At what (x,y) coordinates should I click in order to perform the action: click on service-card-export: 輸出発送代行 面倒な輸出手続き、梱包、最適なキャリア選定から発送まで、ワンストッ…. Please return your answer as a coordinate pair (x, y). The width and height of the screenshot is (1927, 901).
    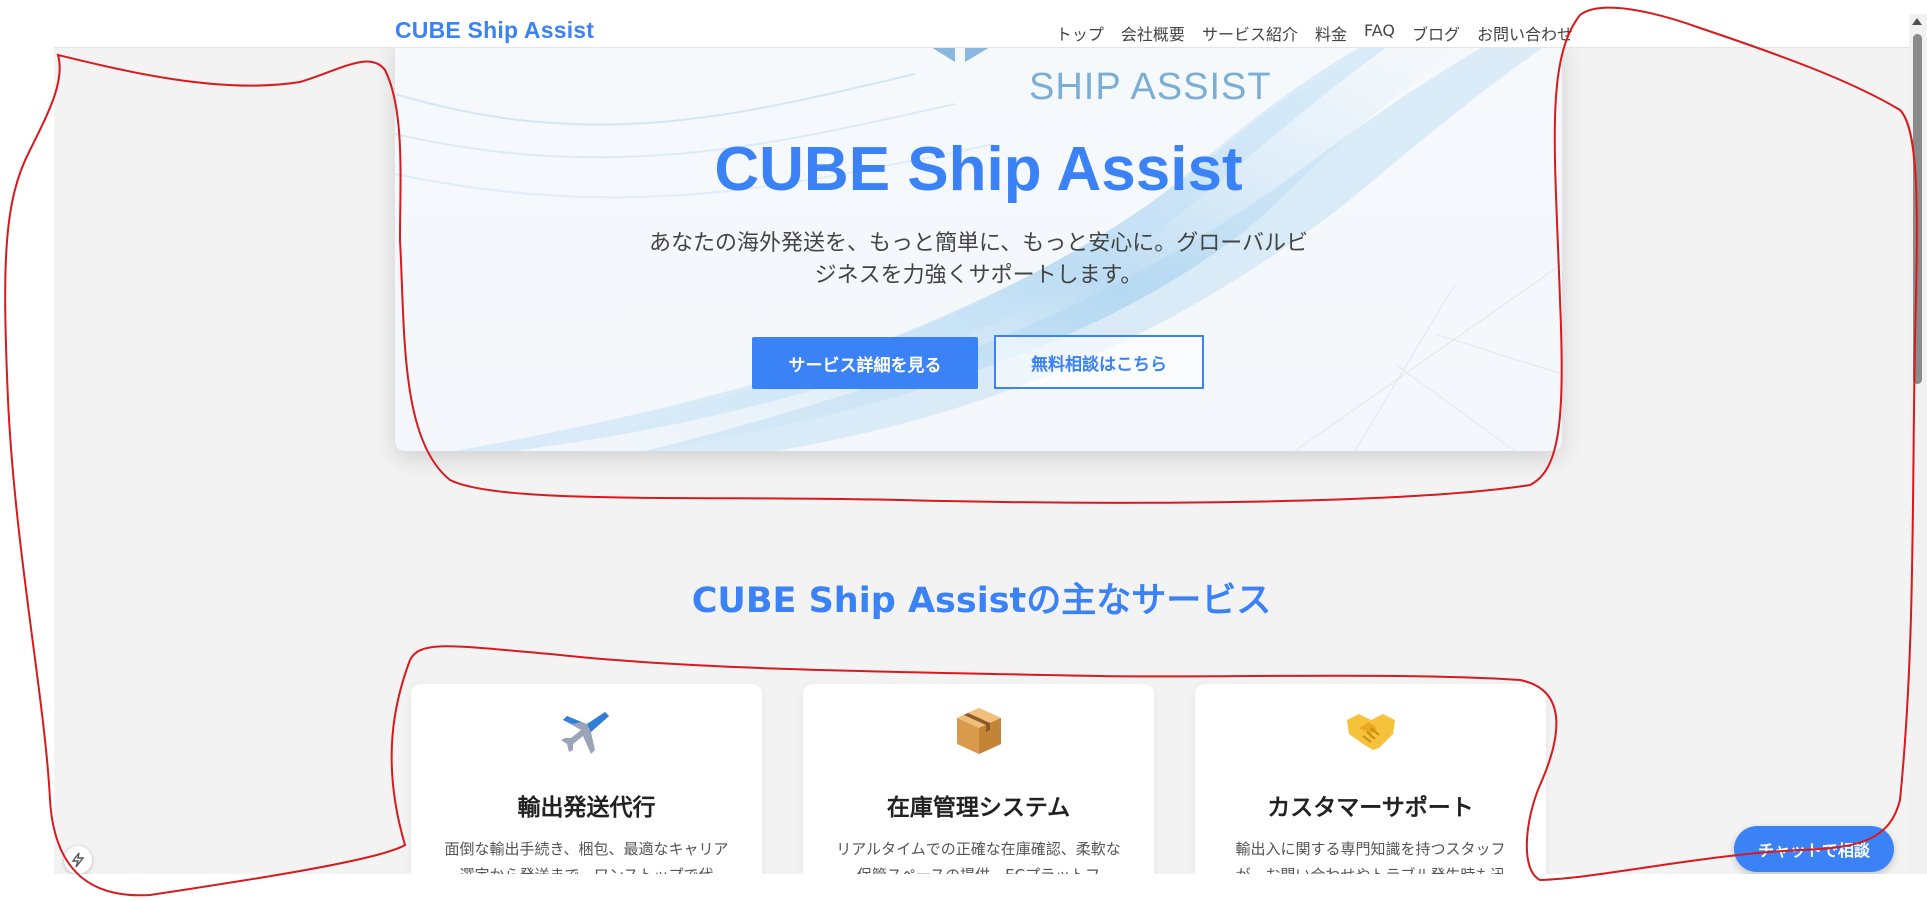
    Looking at the image, I should click on (586, 779).